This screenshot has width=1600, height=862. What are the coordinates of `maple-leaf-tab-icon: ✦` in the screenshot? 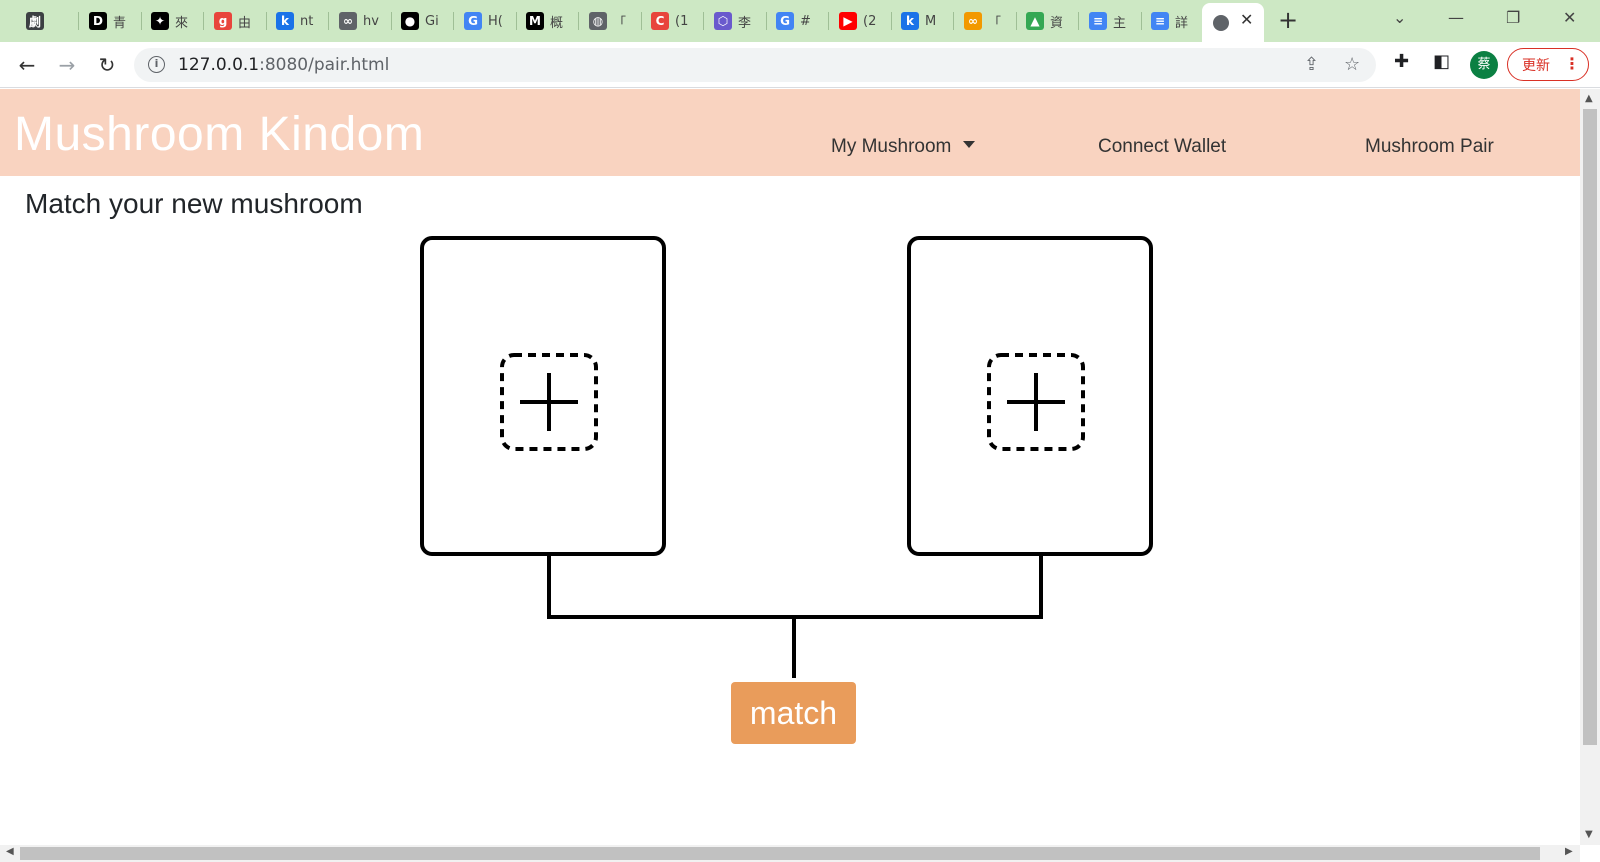 It's located at (160, 21).